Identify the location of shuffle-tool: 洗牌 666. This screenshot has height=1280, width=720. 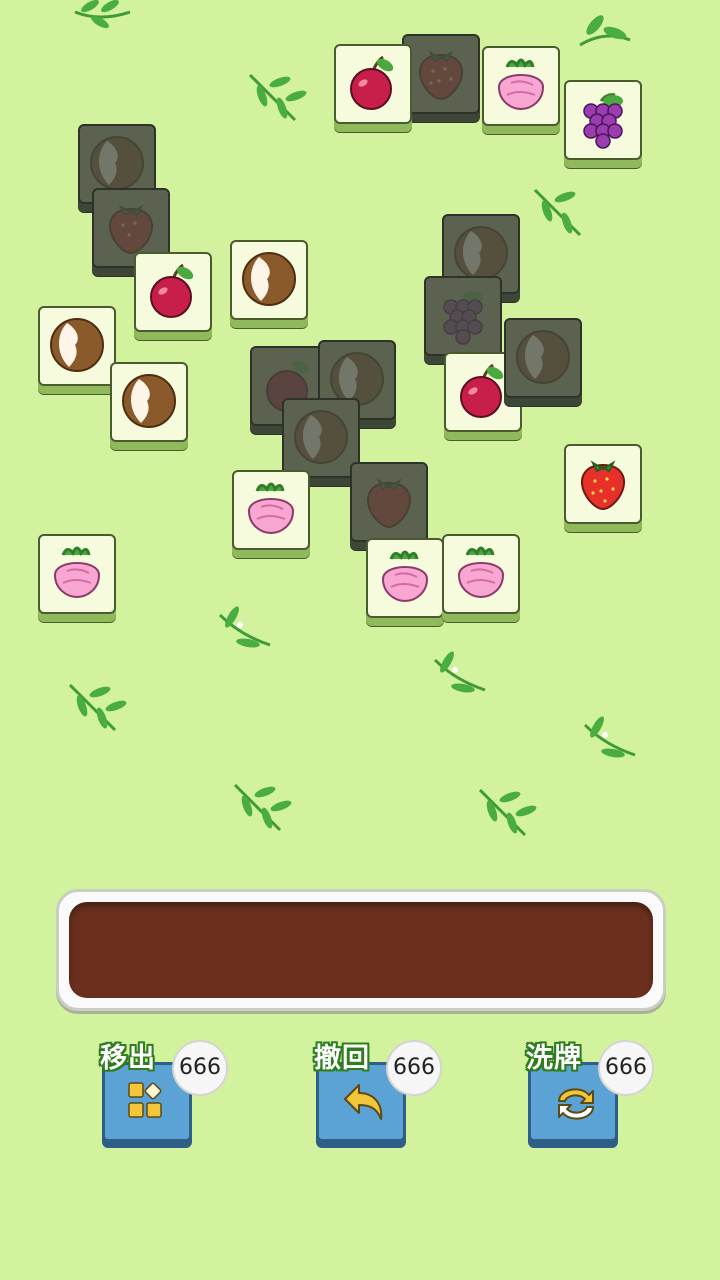
(596, 1095).